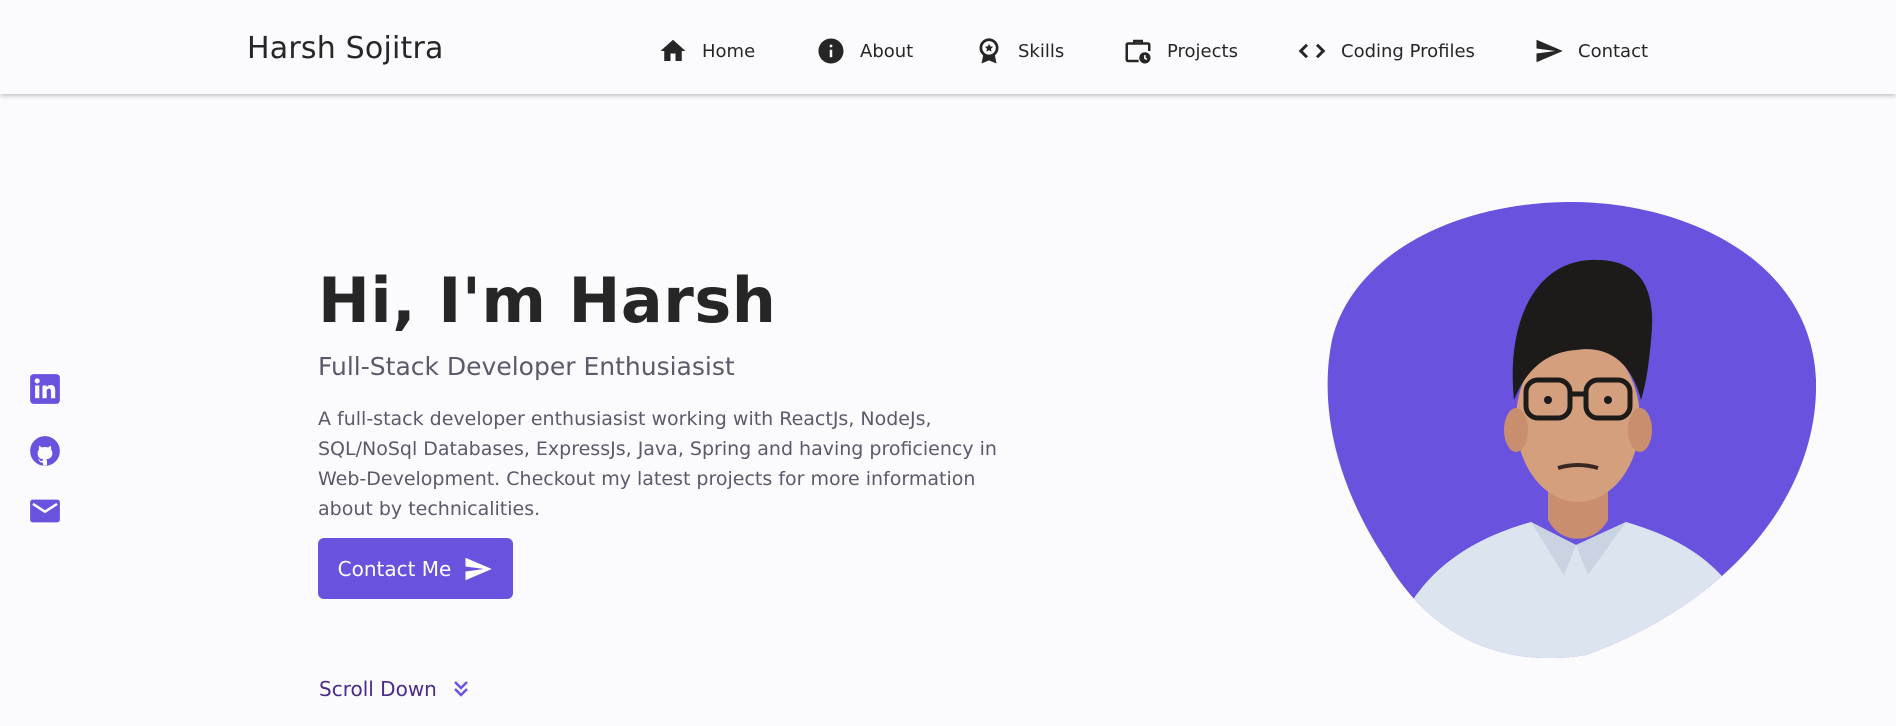  Describe the element at coordinates (547, 300) in the screenshot. I see `hero-title: Hi, I'm Harsh` at that location.